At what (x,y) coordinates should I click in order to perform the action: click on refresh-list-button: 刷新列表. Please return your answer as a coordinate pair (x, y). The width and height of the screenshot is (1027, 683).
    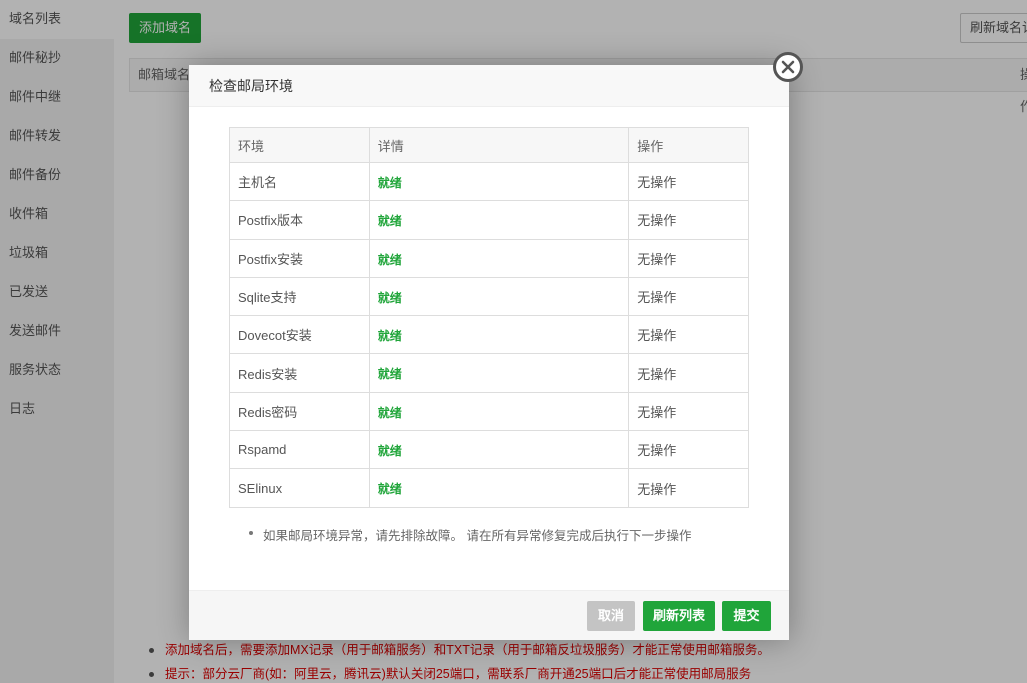
    Looking at the image, I should click on (679, 616).